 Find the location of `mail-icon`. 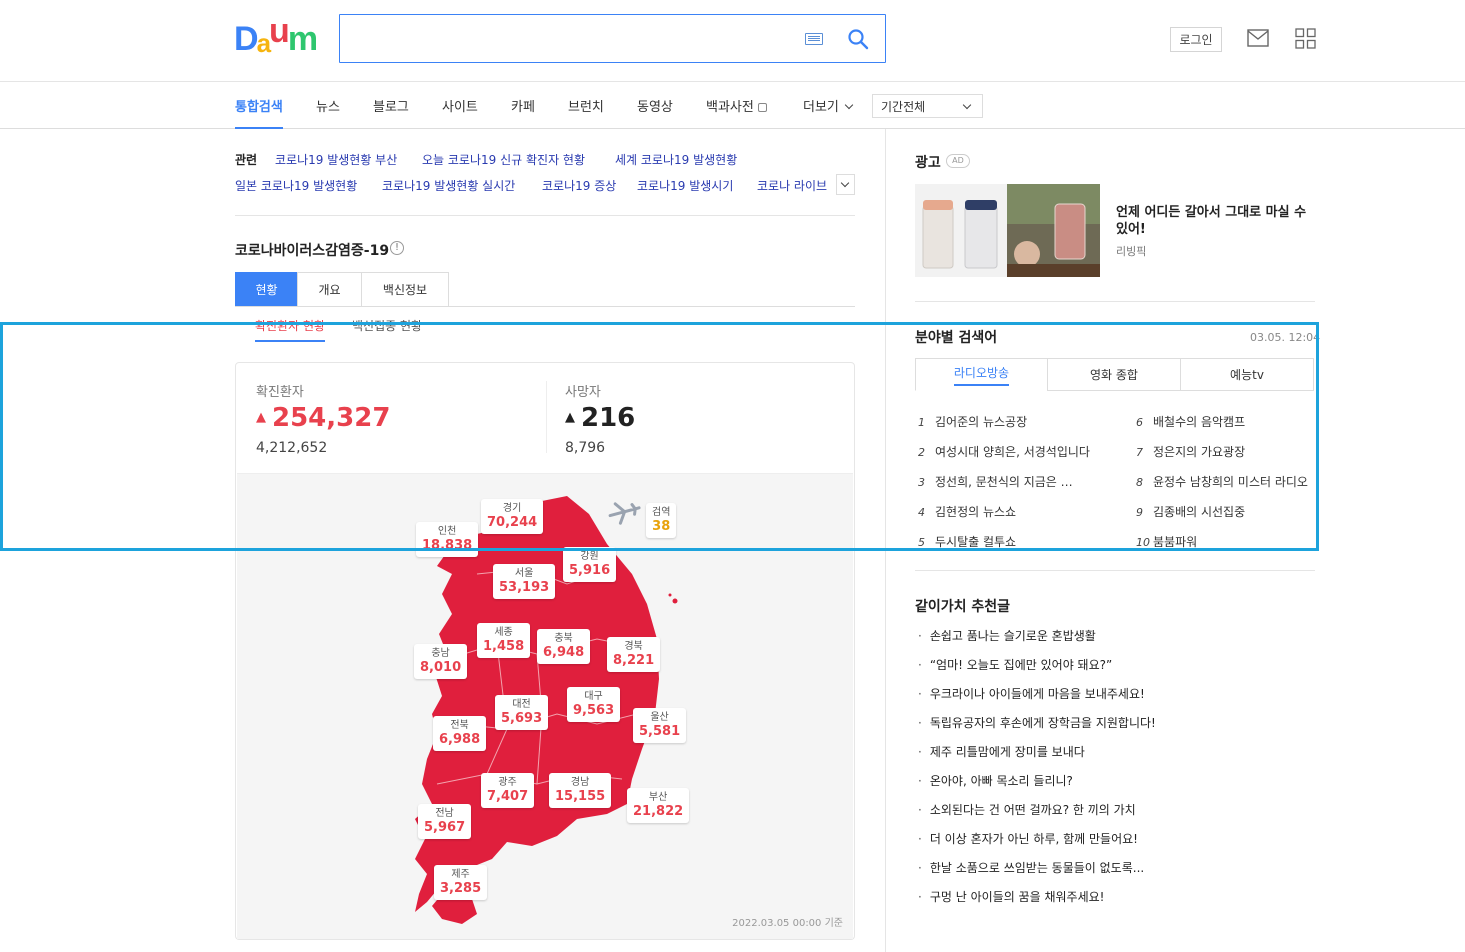

mail-icon is located at coordinates (1258, 38).